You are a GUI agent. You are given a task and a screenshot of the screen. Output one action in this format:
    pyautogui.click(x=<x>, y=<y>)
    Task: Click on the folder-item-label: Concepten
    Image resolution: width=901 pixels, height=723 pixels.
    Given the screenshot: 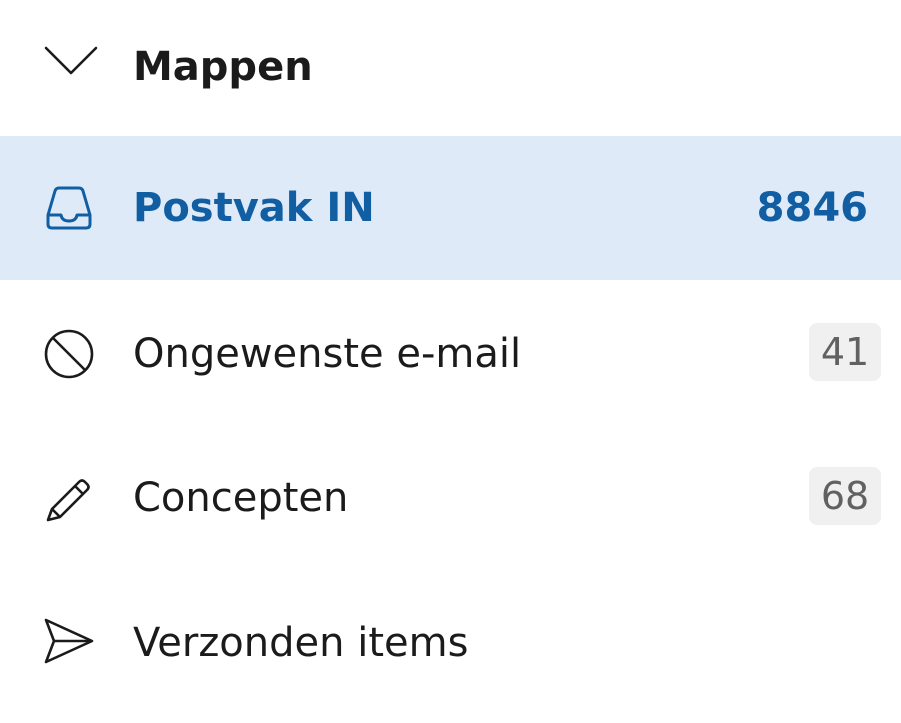 What is the action you would take?
    pyautogui.click(x=241, y=498)
    